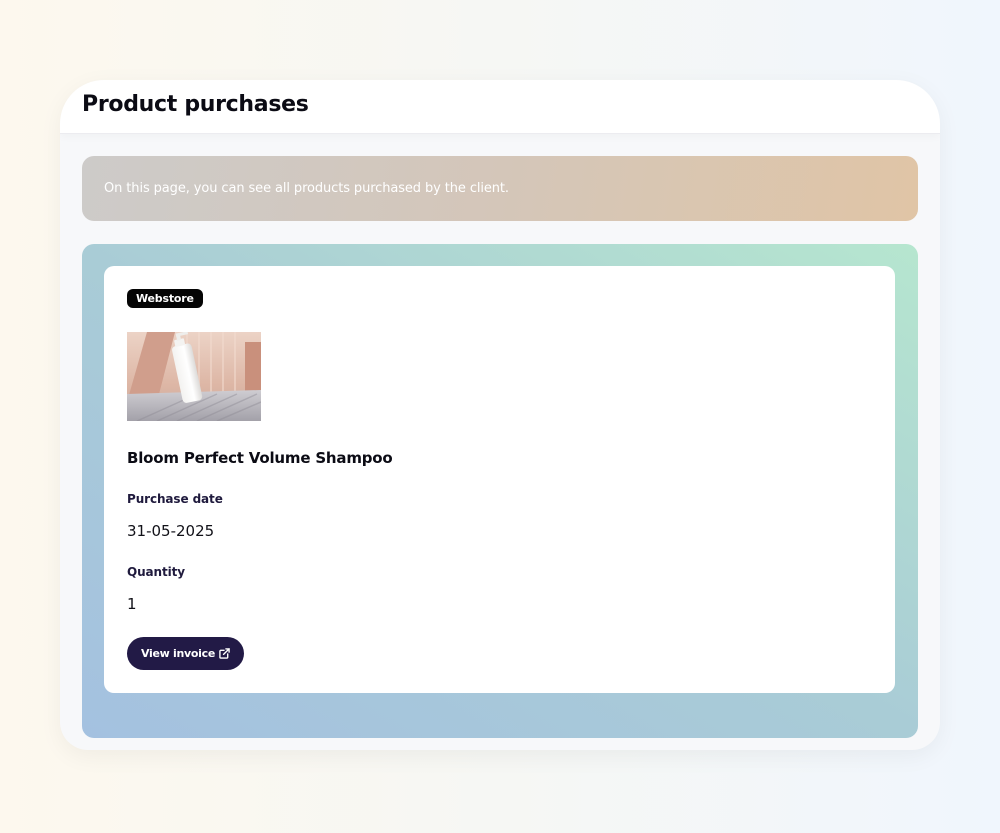 The image size is (1000, 833). Describe the element at coordinates (165, 298) in the screenshot. I see `source-badge: Webstore` at that location.